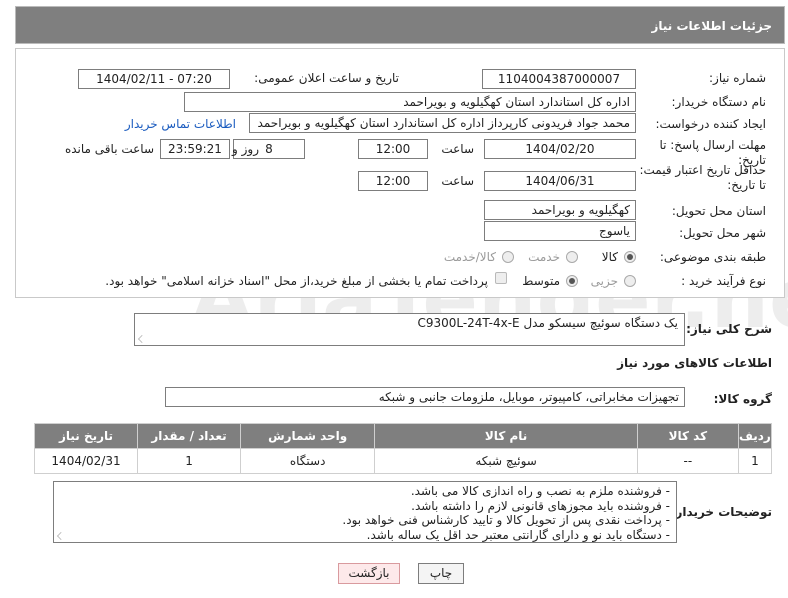 The height and width of the screenshot is (598, 788). What do you see at coordinates (86, 436) in the screenshot?
I see `col-date: تاریخ نیاز` at bounding box center [86, 436].